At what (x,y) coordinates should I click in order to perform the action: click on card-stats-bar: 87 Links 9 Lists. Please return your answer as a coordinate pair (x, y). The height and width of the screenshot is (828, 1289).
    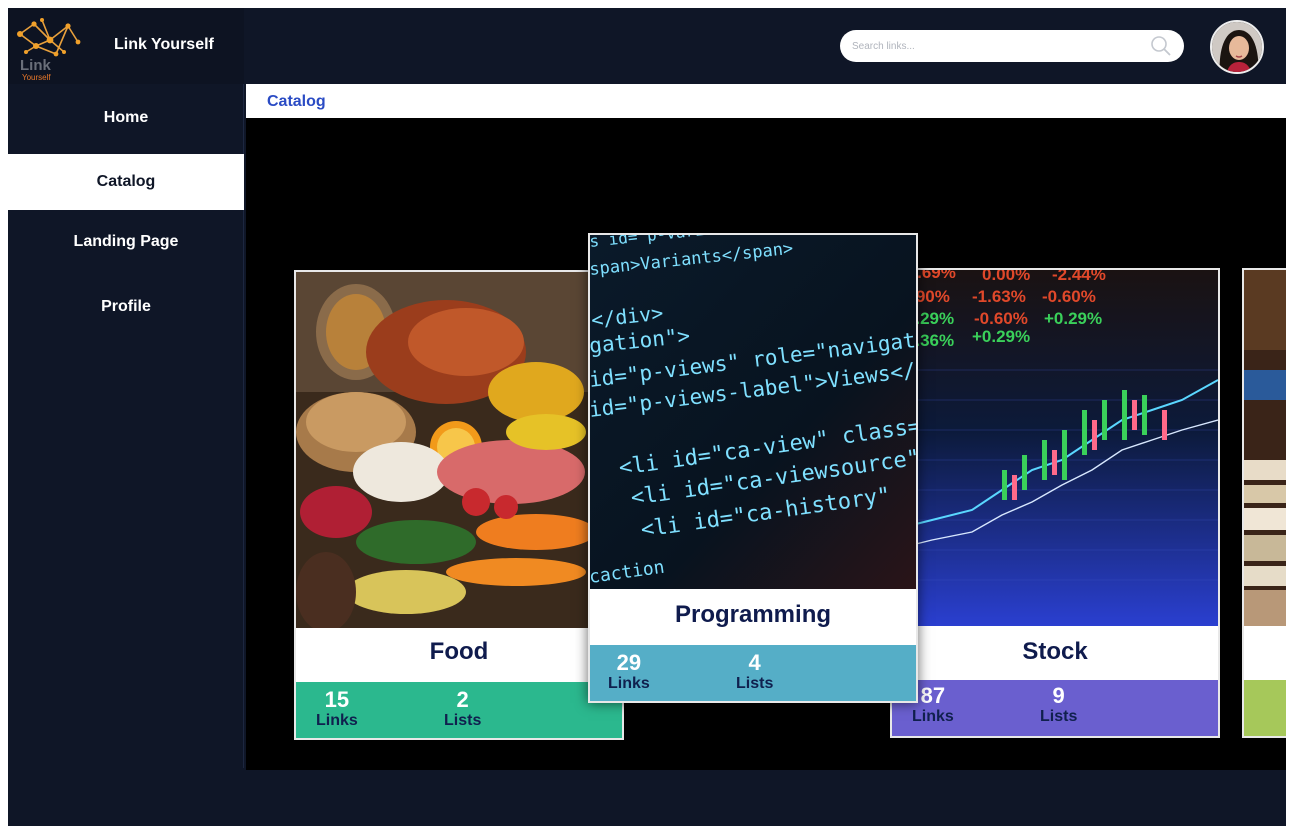
    Looking at the image, I should click on (1055, 708).